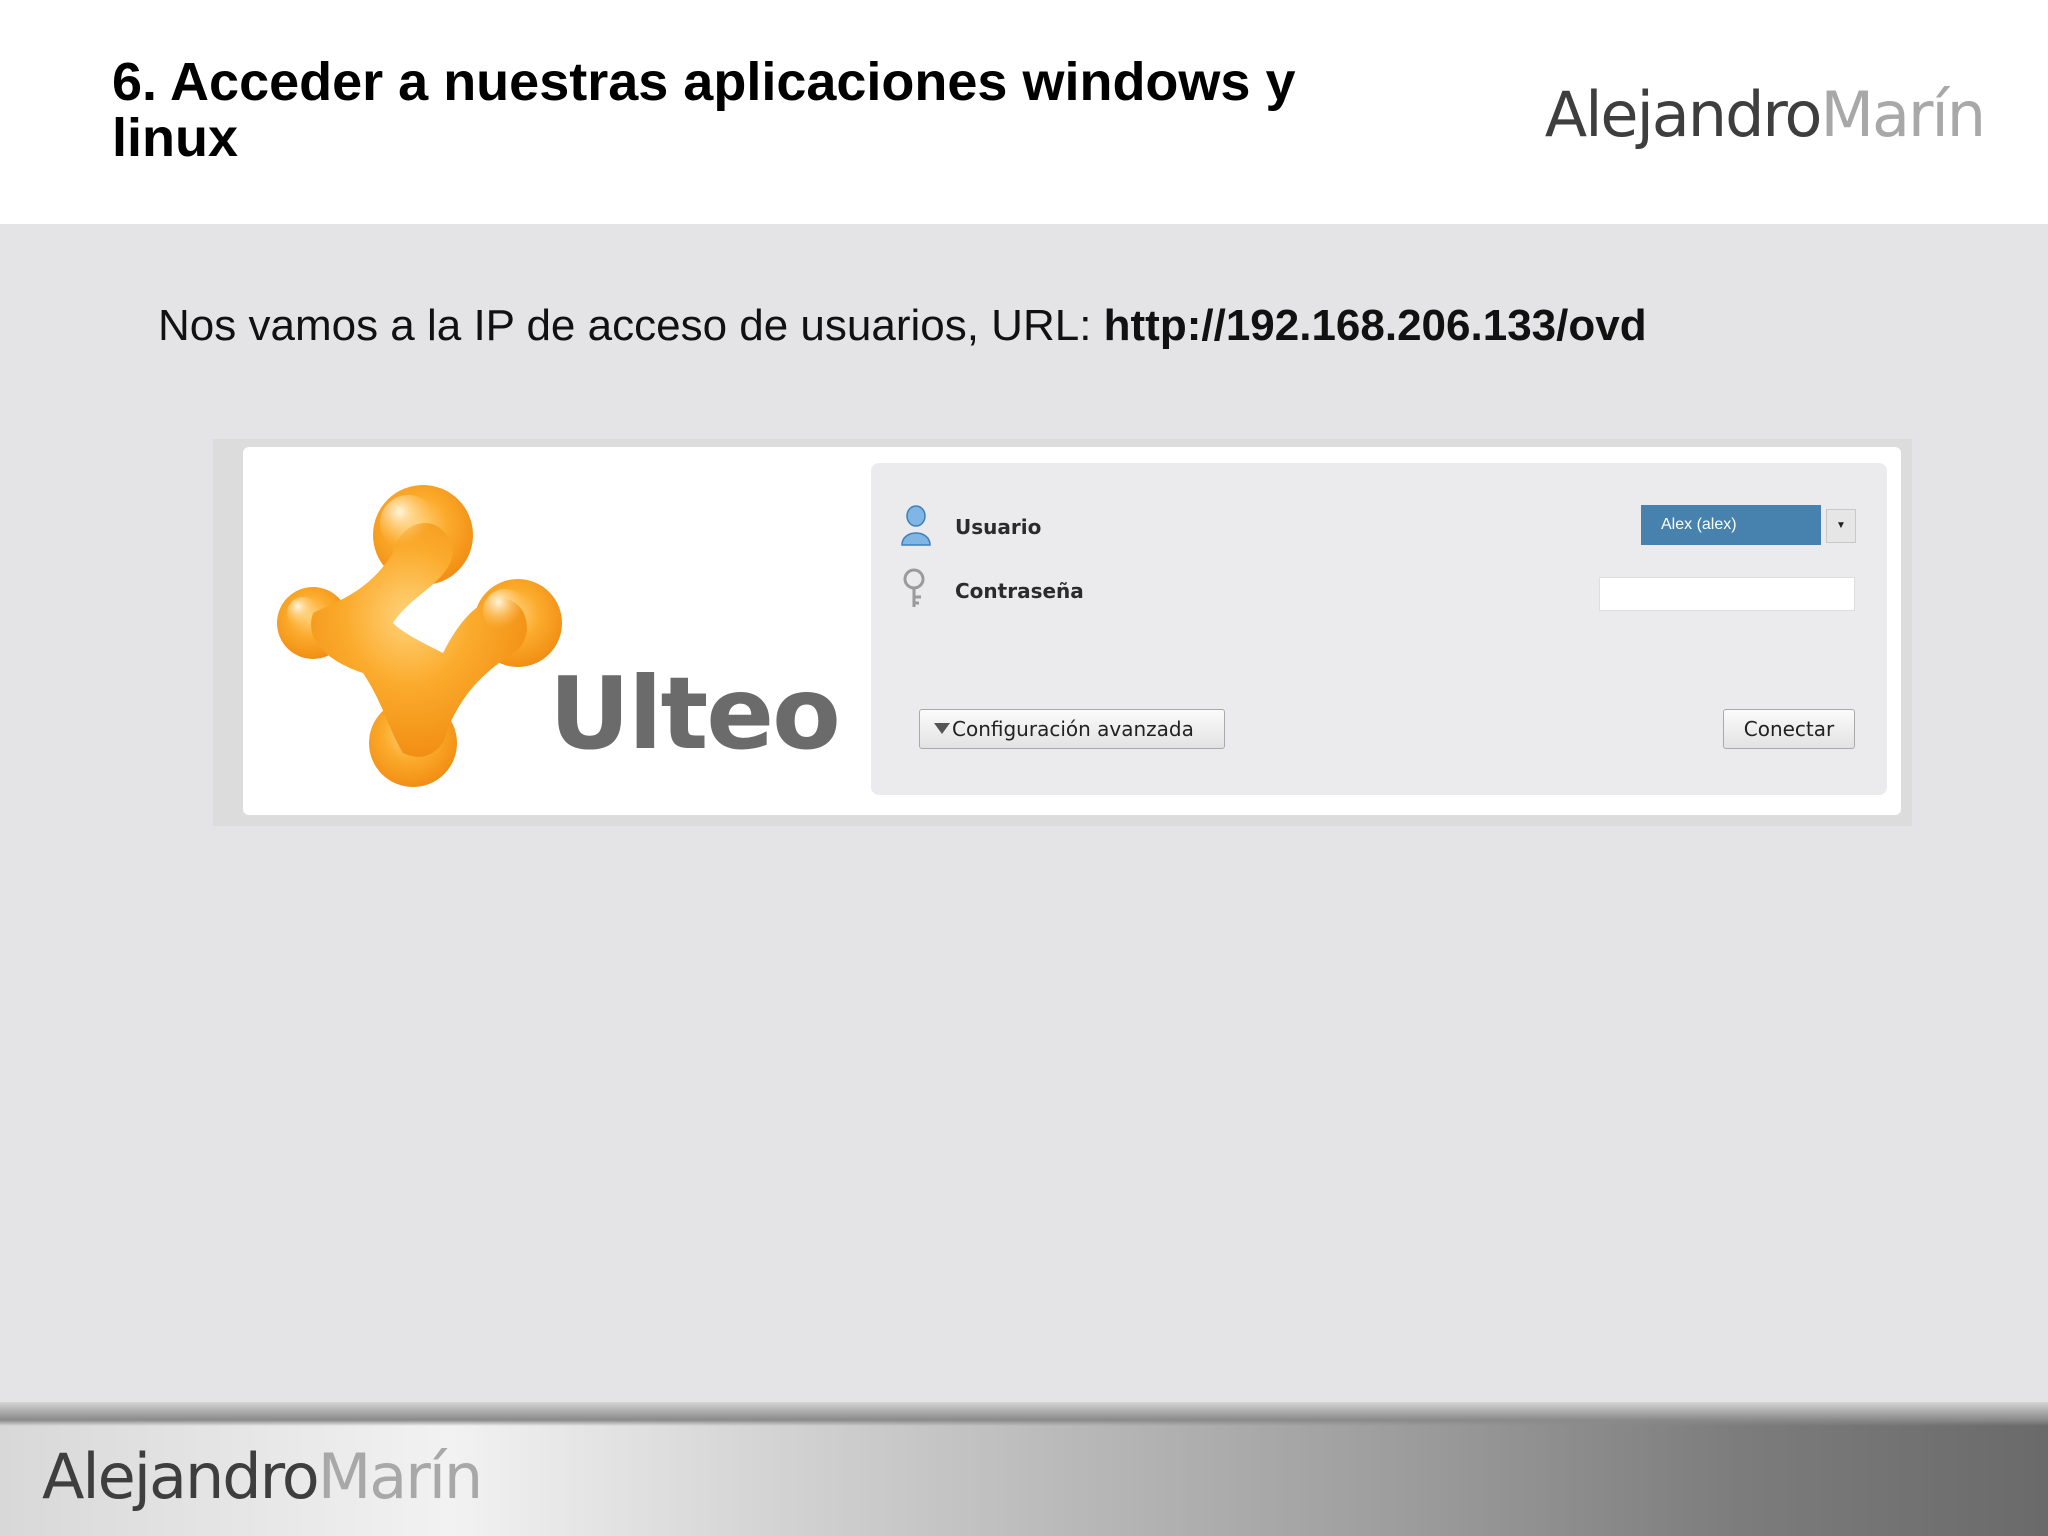  I want to click on advanced-settings-button: Configuración avanzada, so click(1072, 729).